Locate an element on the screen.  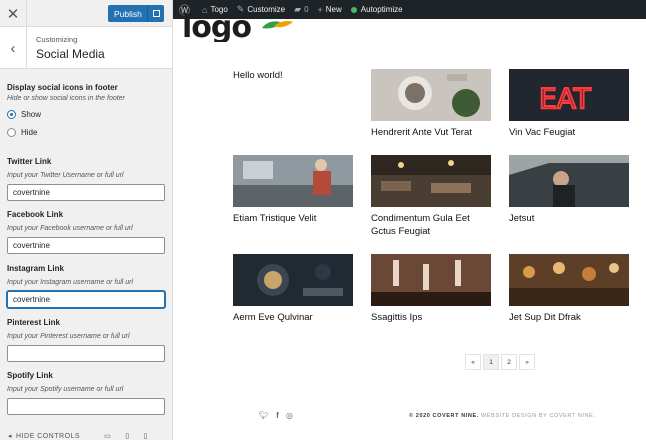
admin-bar-site: ⌂ Togo is located at coordinates (215, 10).